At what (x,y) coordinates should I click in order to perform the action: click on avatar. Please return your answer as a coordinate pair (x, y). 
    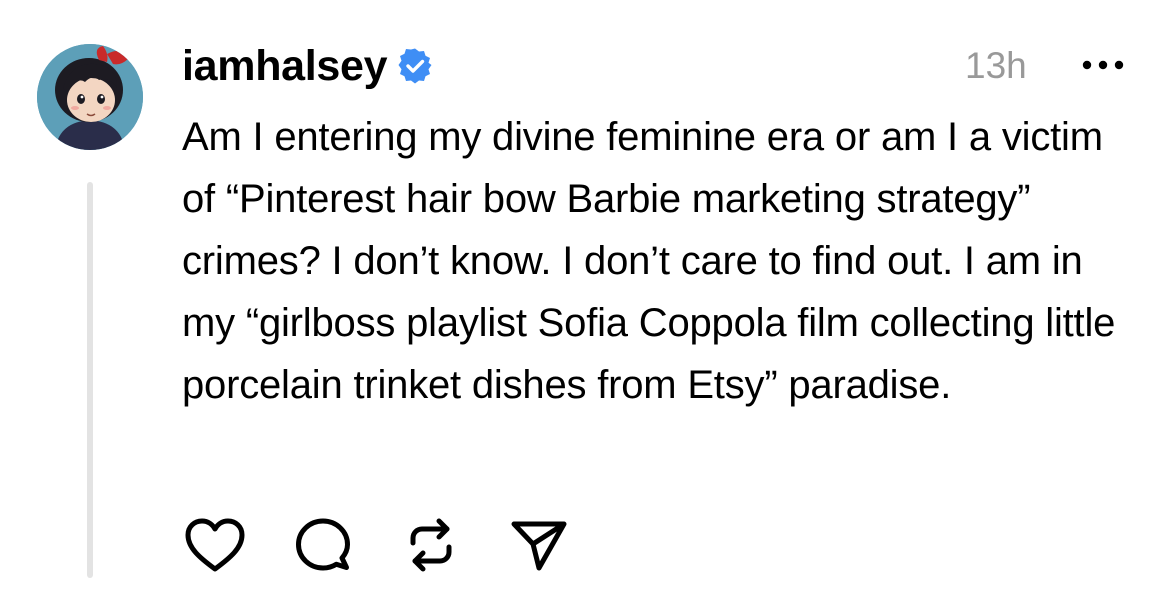
    Looking at the image, I should click on (90, 97).